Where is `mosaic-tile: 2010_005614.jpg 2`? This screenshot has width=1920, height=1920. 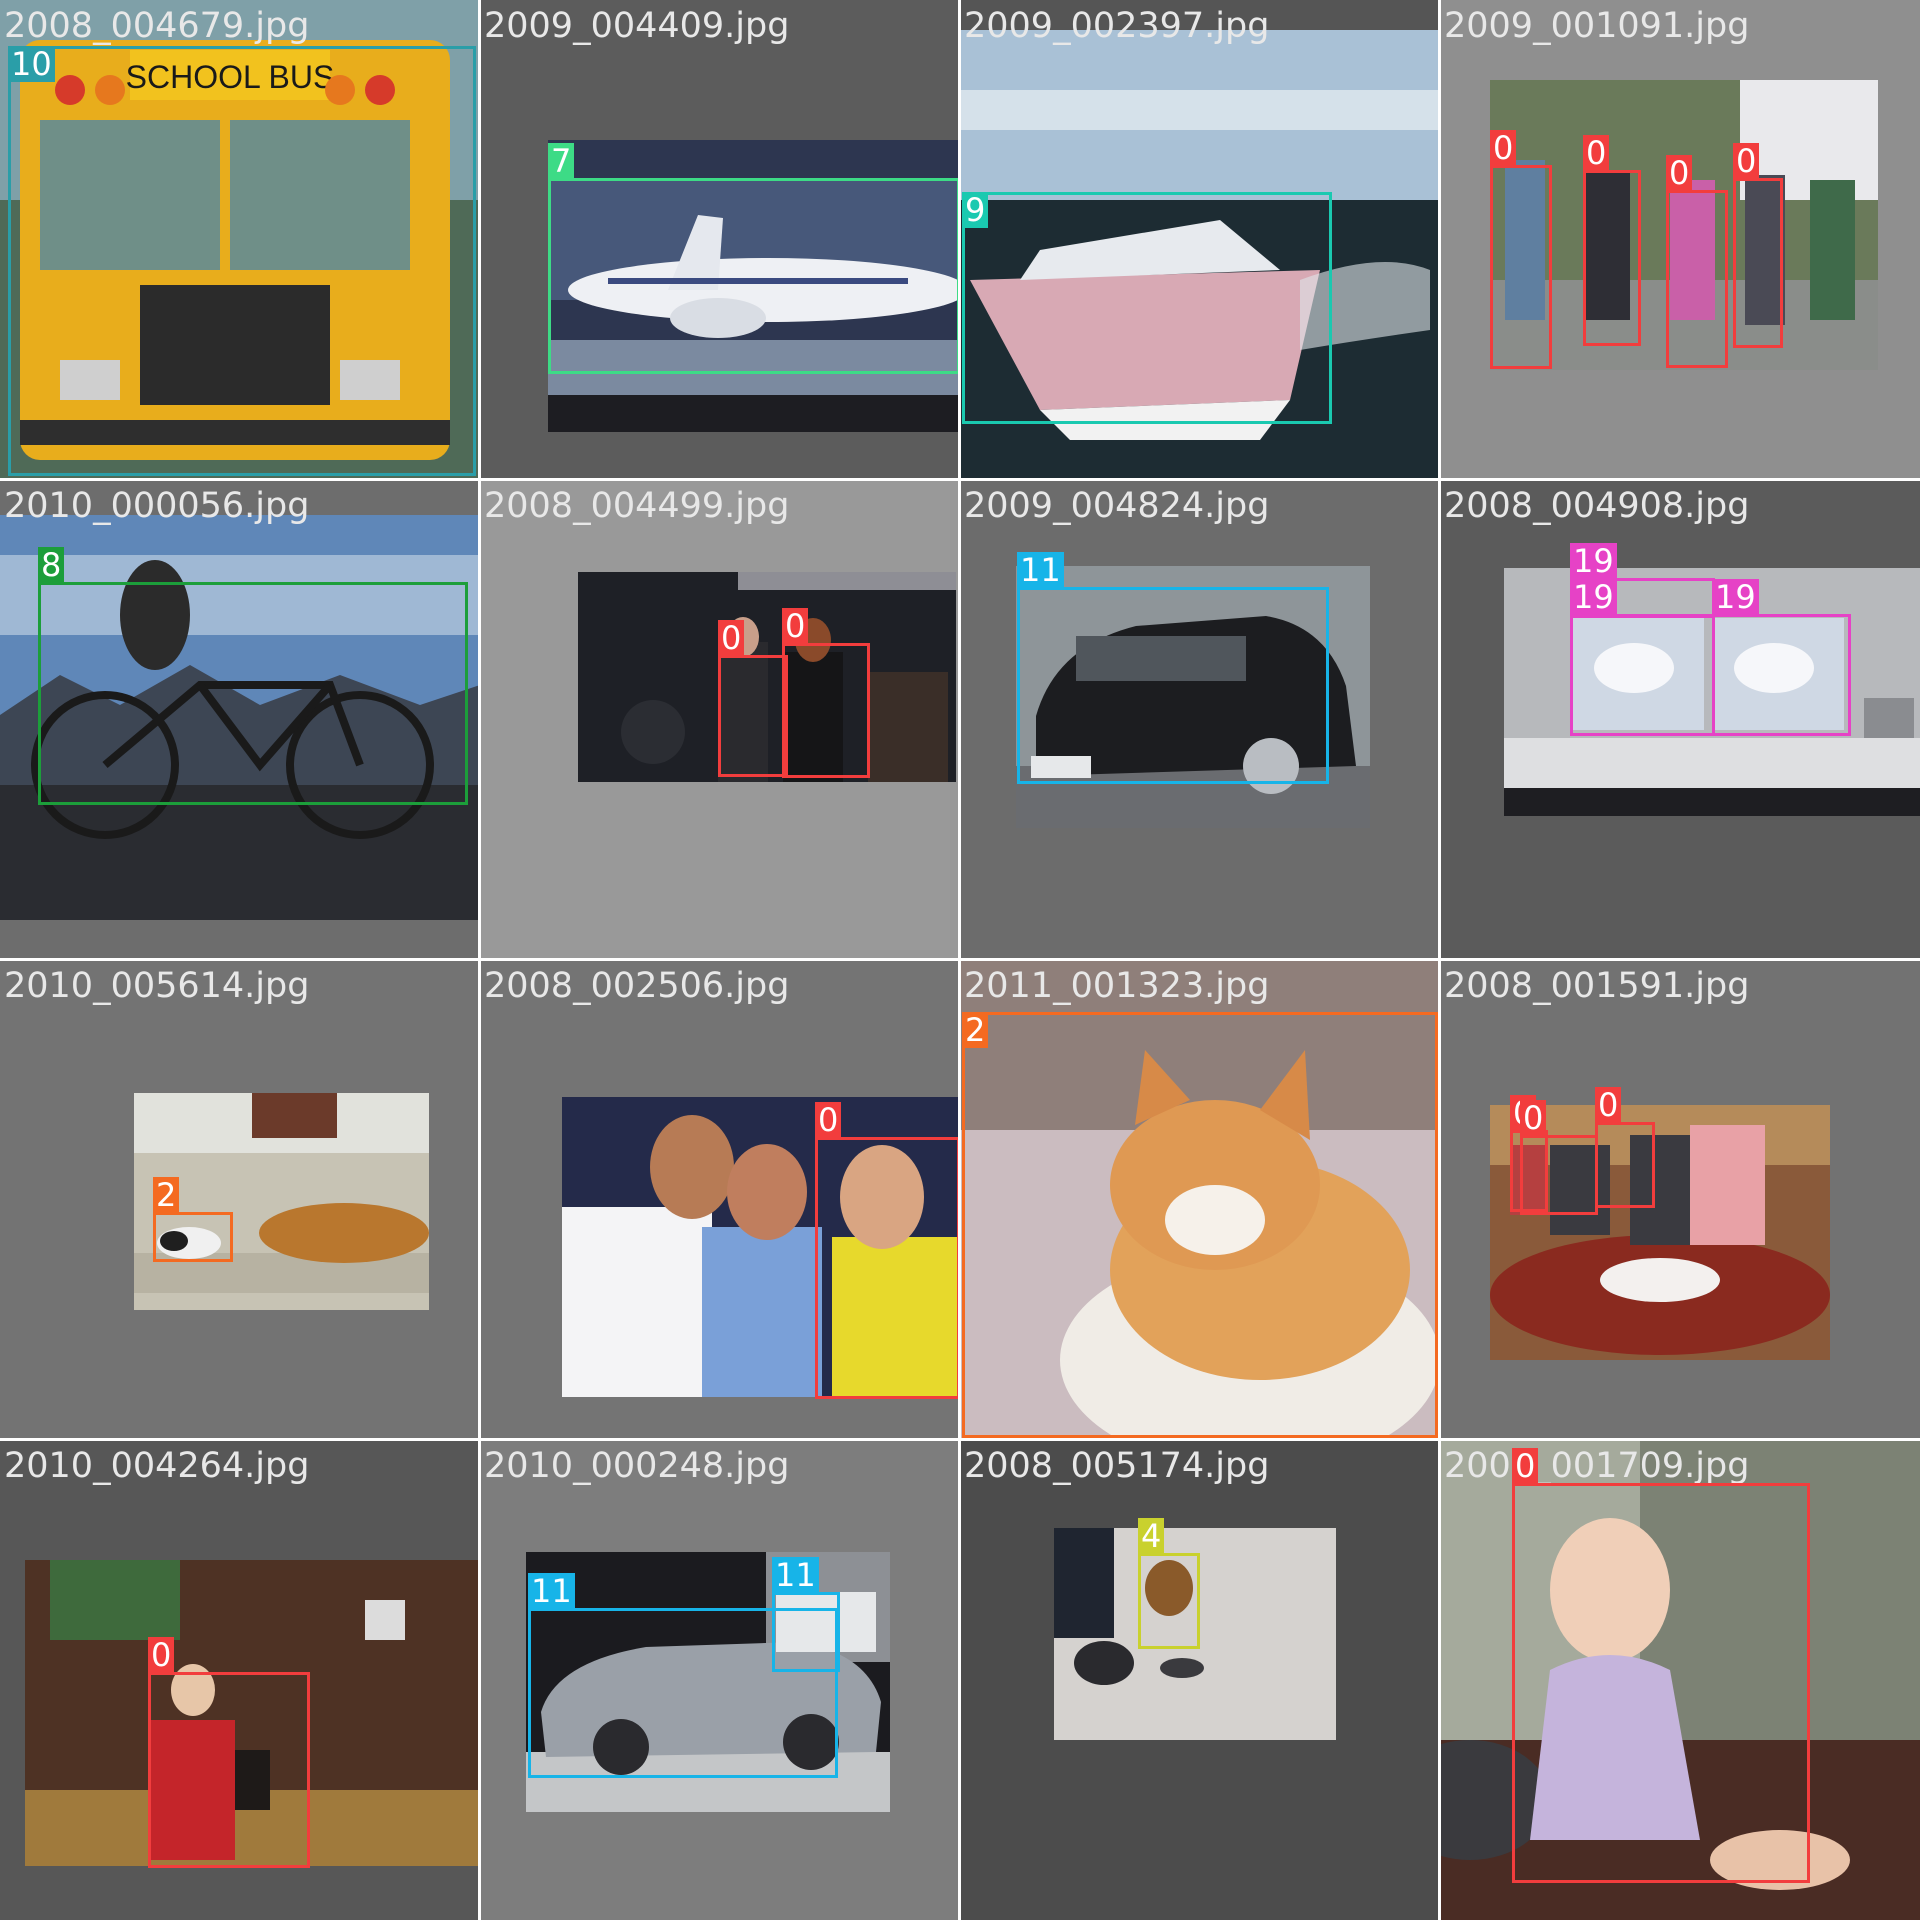 mosaic-tile: 2010_005614.jpg 2 is located at coordinates (240, 1200).